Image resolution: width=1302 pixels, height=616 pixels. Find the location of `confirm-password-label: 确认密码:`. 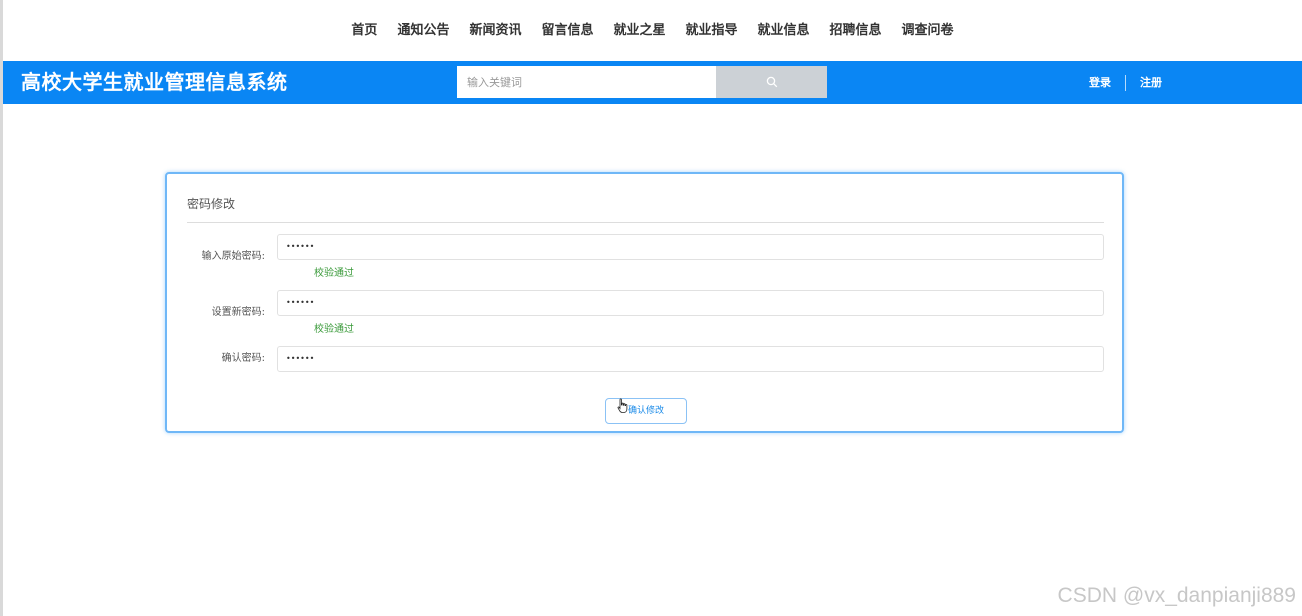

confirm-password-label: 确认密码: is located at coordinates (243, 358).